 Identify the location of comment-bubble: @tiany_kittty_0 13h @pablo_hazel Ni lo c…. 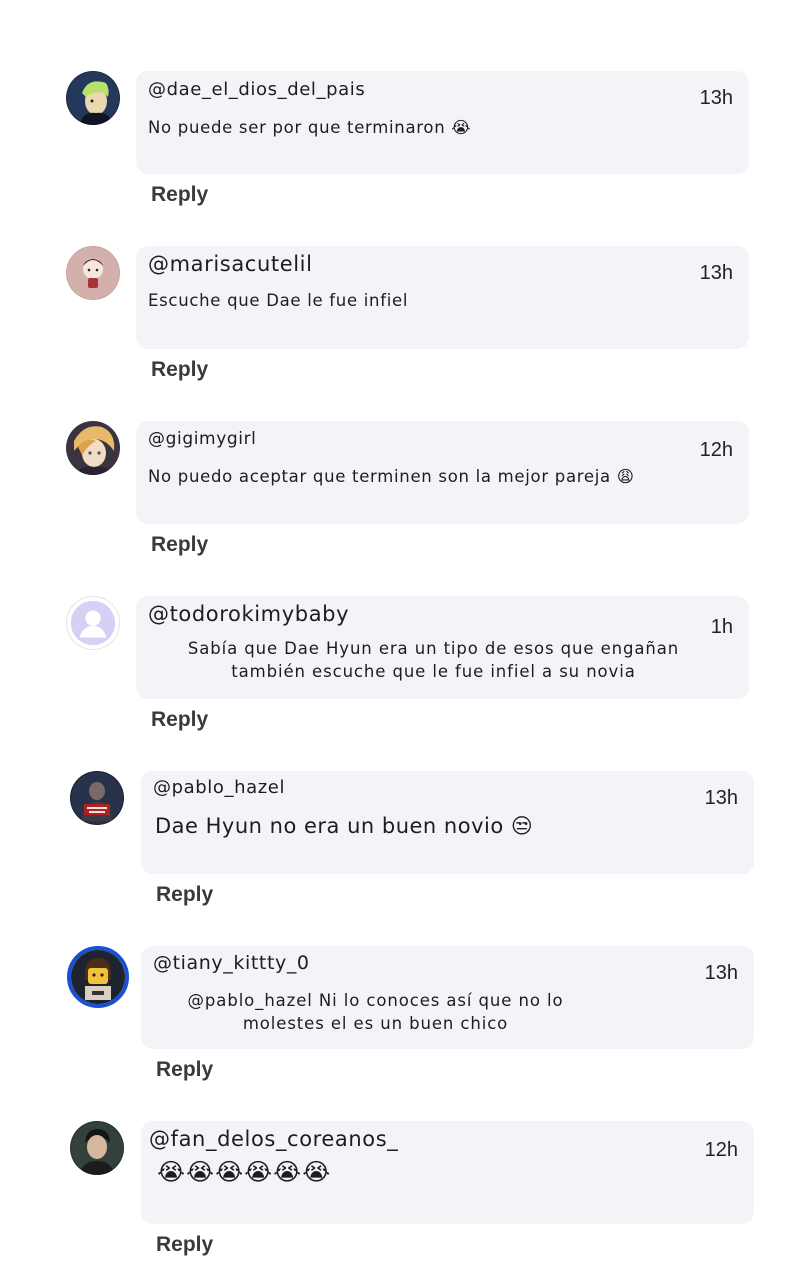
(447, 997).